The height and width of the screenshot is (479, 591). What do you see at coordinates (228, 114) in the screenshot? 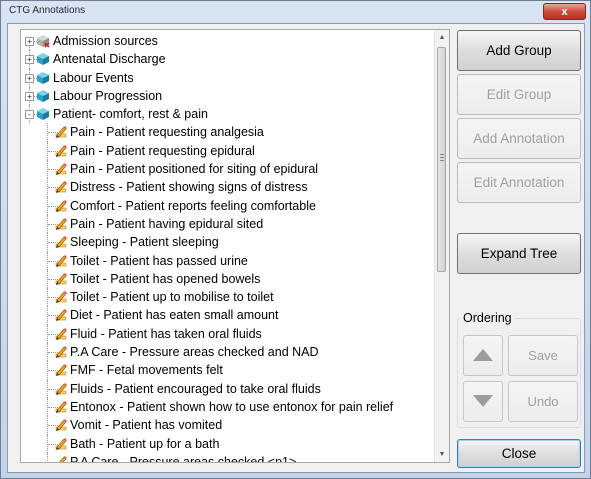
I see `tree-group-item: - Patient- comfort, rest & pain` at bounding box center [228, 114].